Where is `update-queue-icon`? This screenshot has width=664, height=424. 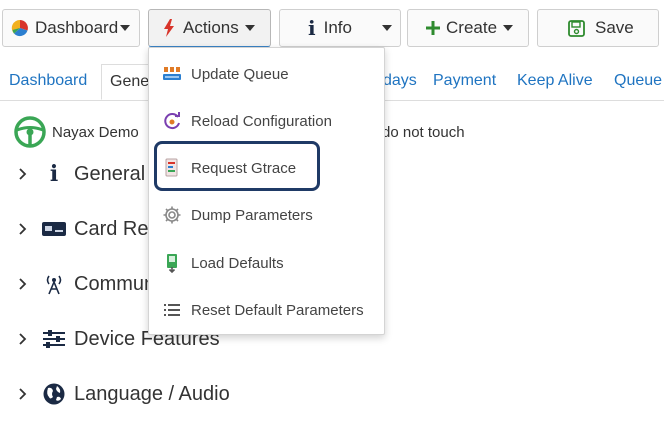
update-queue-icon is located at coordinates (172, 74).